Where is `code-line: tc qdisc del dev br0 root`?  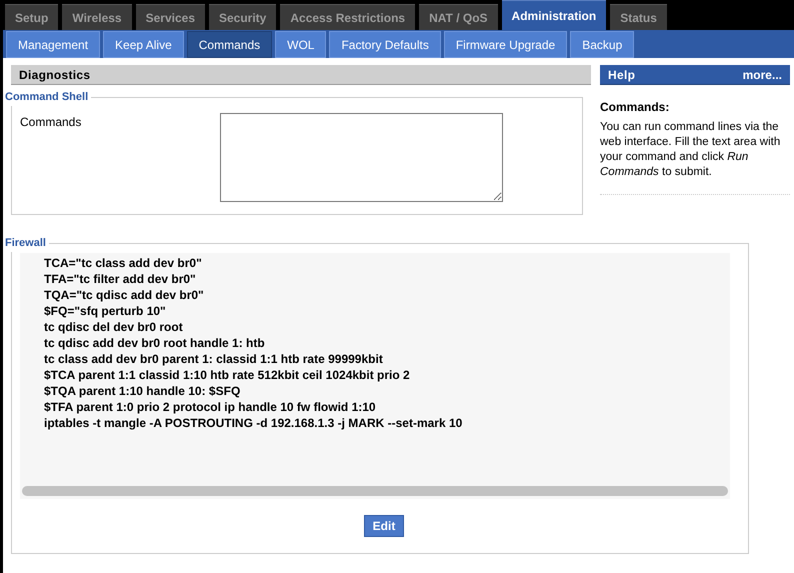
code-line: tc qdisc del dev br0 root is located at coordinates (114, 327).